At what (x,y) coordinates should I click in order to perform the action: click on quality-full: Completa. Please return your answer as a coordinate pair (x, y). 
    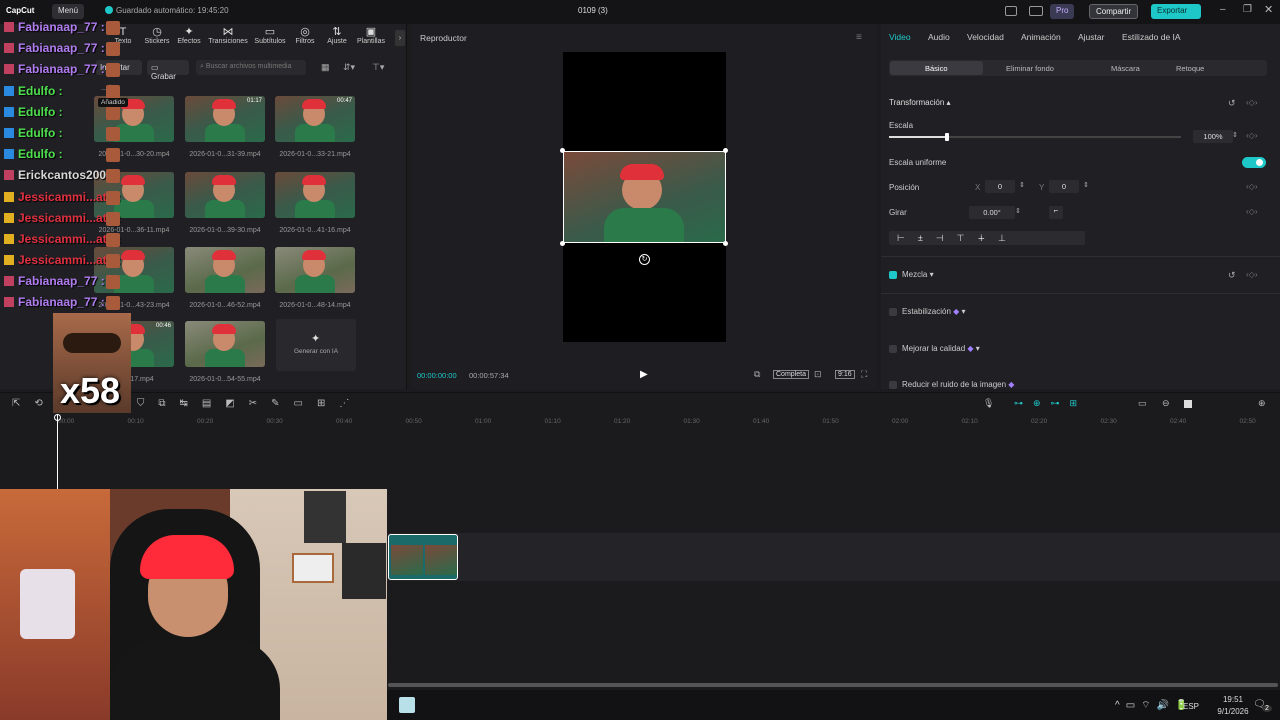
    Looking at the image, I should click on (791, 374).